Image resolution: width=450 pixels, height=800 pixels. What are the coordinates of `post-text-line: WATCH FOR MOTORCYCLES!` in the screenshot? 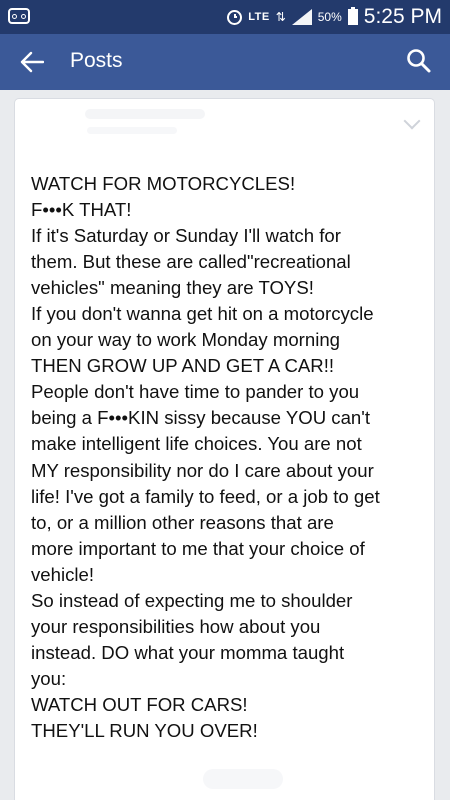 It's located at (163, 183).